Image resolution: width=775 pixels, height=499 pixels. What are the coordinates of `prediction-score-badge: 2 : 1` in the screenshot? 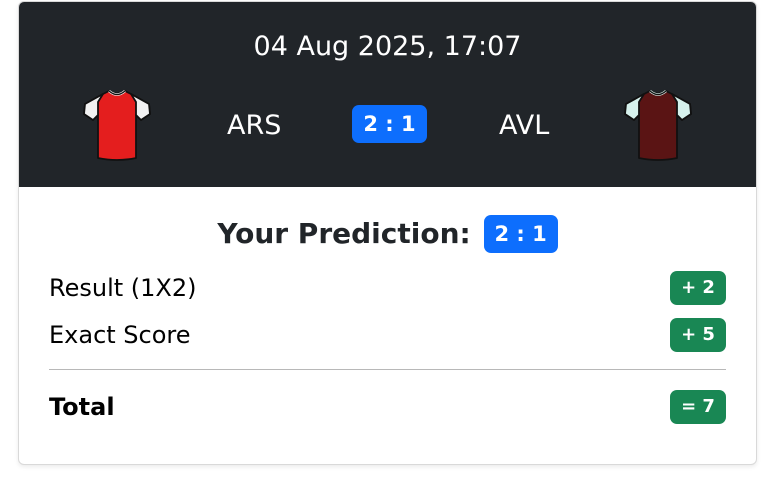 It's located at (520, 234).